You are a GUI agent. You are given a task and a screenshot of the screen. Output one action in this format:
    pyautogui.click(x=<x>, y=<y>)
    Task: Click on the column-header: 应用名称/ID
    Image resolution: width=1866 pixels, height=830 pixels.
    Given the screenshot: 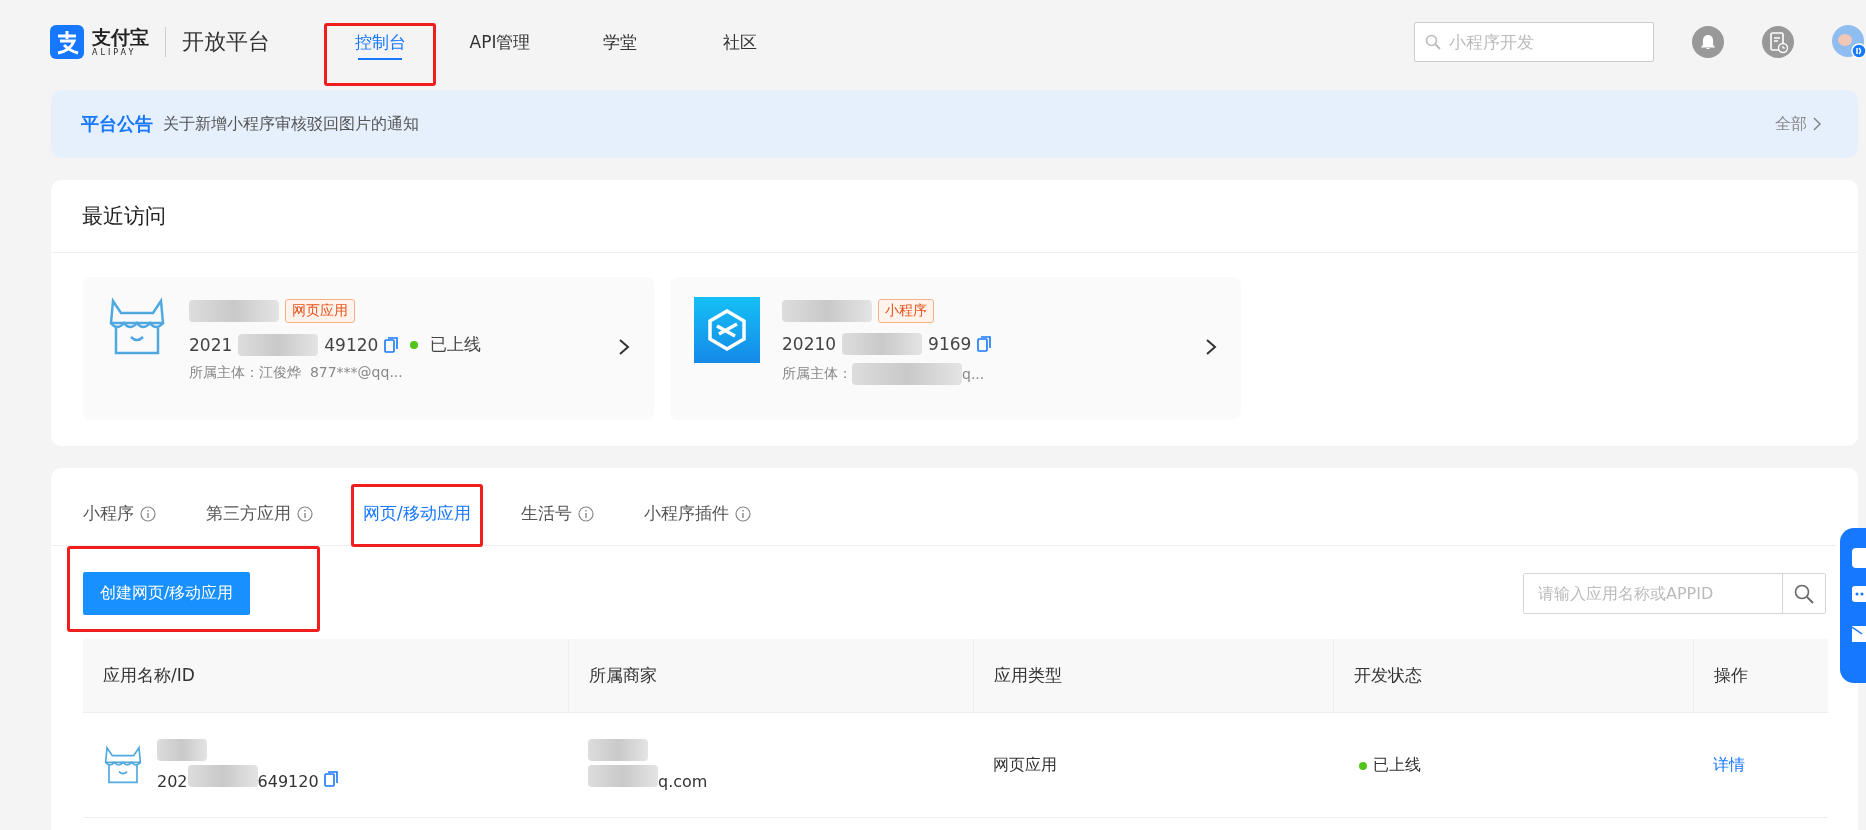 What is the action you would take?
    pyautogui.click(x=149, y=675)
    